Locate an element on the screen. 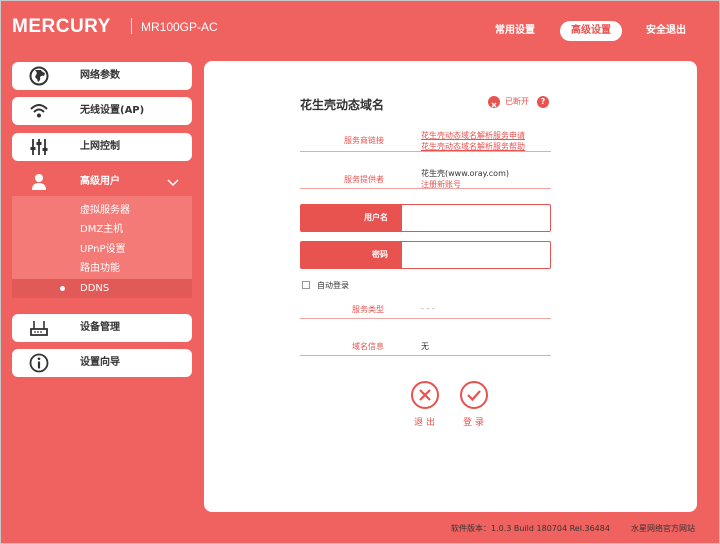 This screenshot has height=544, width=720. sidebar-item-network: 网络参数 is located at coordinates (102, 76).